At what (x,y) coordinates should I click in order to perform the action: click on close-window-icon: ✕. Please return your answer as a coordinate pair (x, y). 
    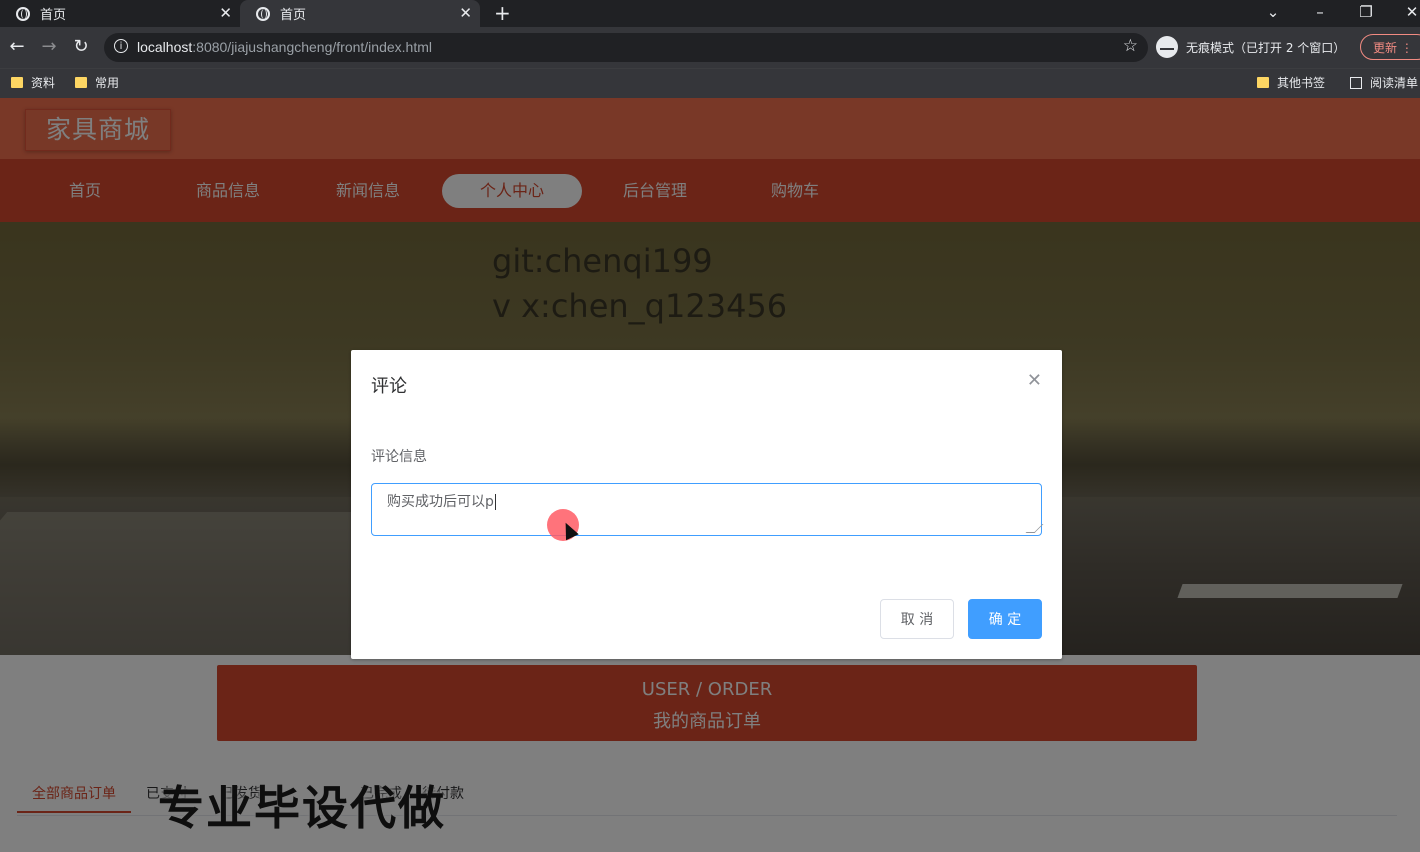
    Looking at the image, I should click on (1404, 13).